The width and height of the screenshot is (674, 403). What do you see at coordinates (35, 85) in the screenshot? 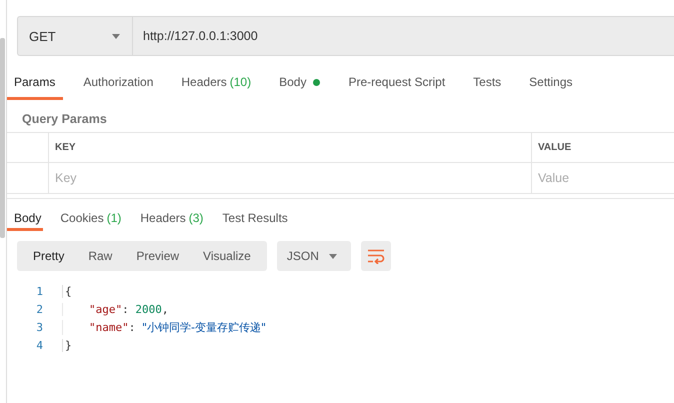
I see `tab: Params` at bounding box center [35, 85].